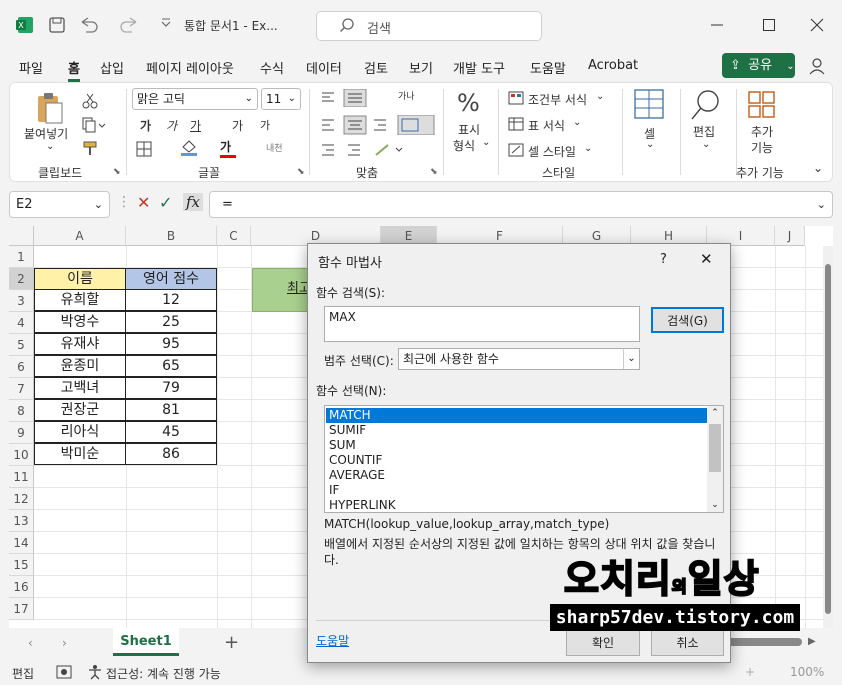  Describe the element at coordinates (80, 300) in the screenshot. I see `name-cell: 유희할` at that location.